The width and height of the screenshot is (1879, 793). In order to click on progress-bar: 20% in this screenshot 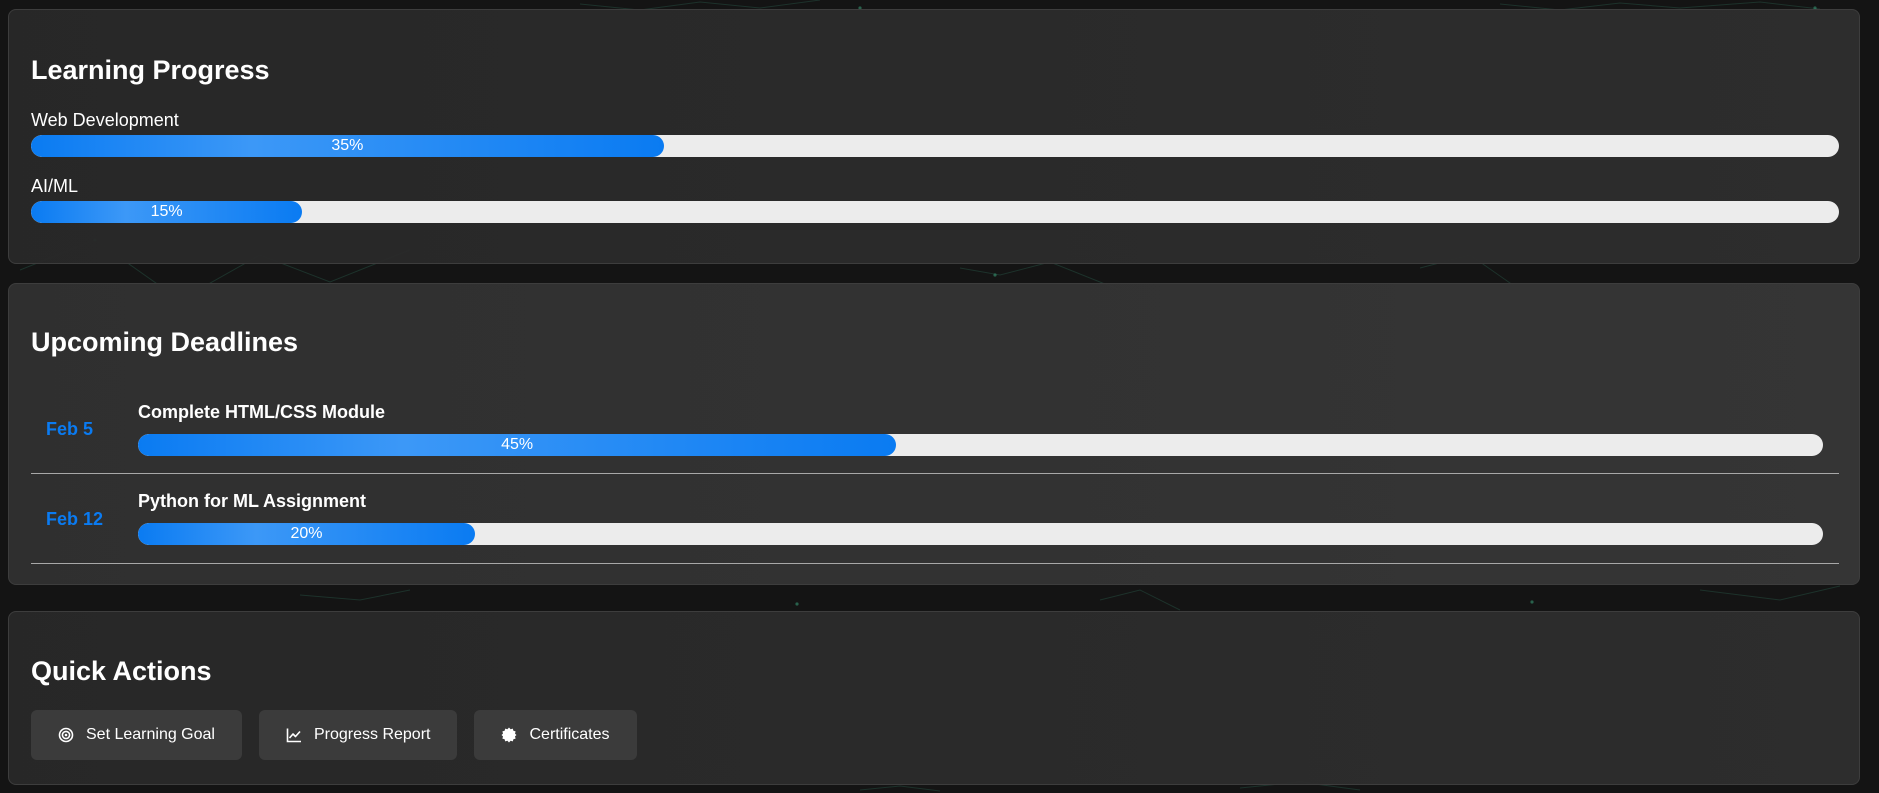, I will do `click(980, 534)`.